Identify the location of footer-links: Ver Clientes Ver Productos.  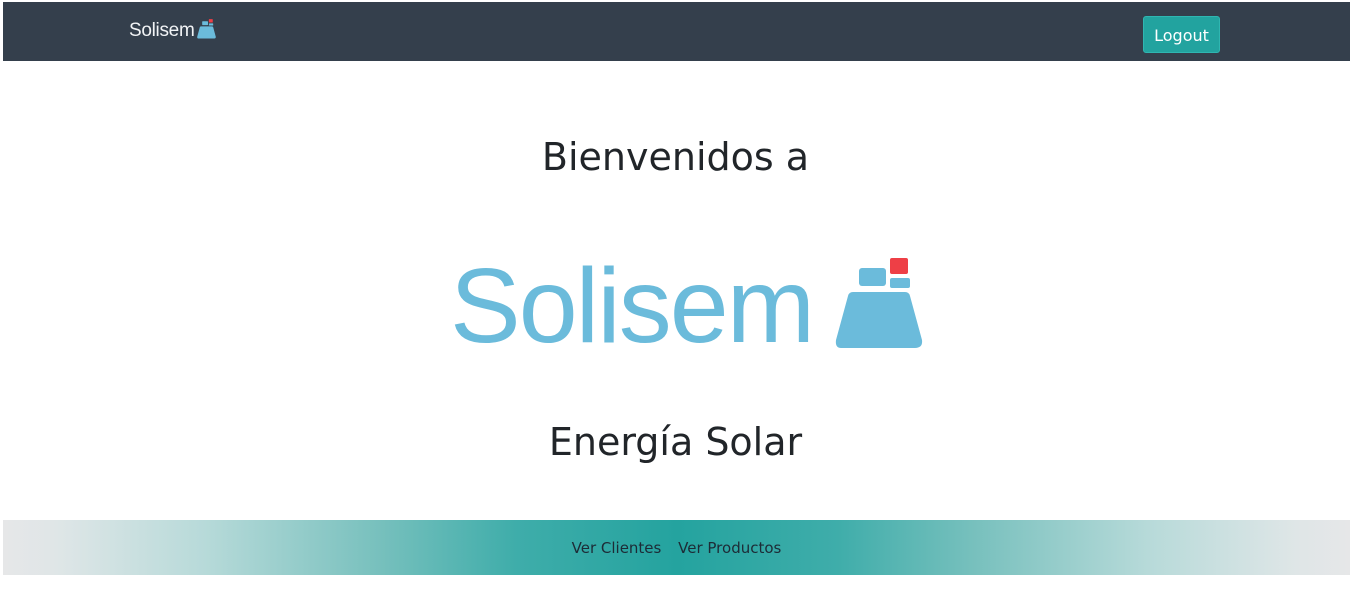
(676, 548).